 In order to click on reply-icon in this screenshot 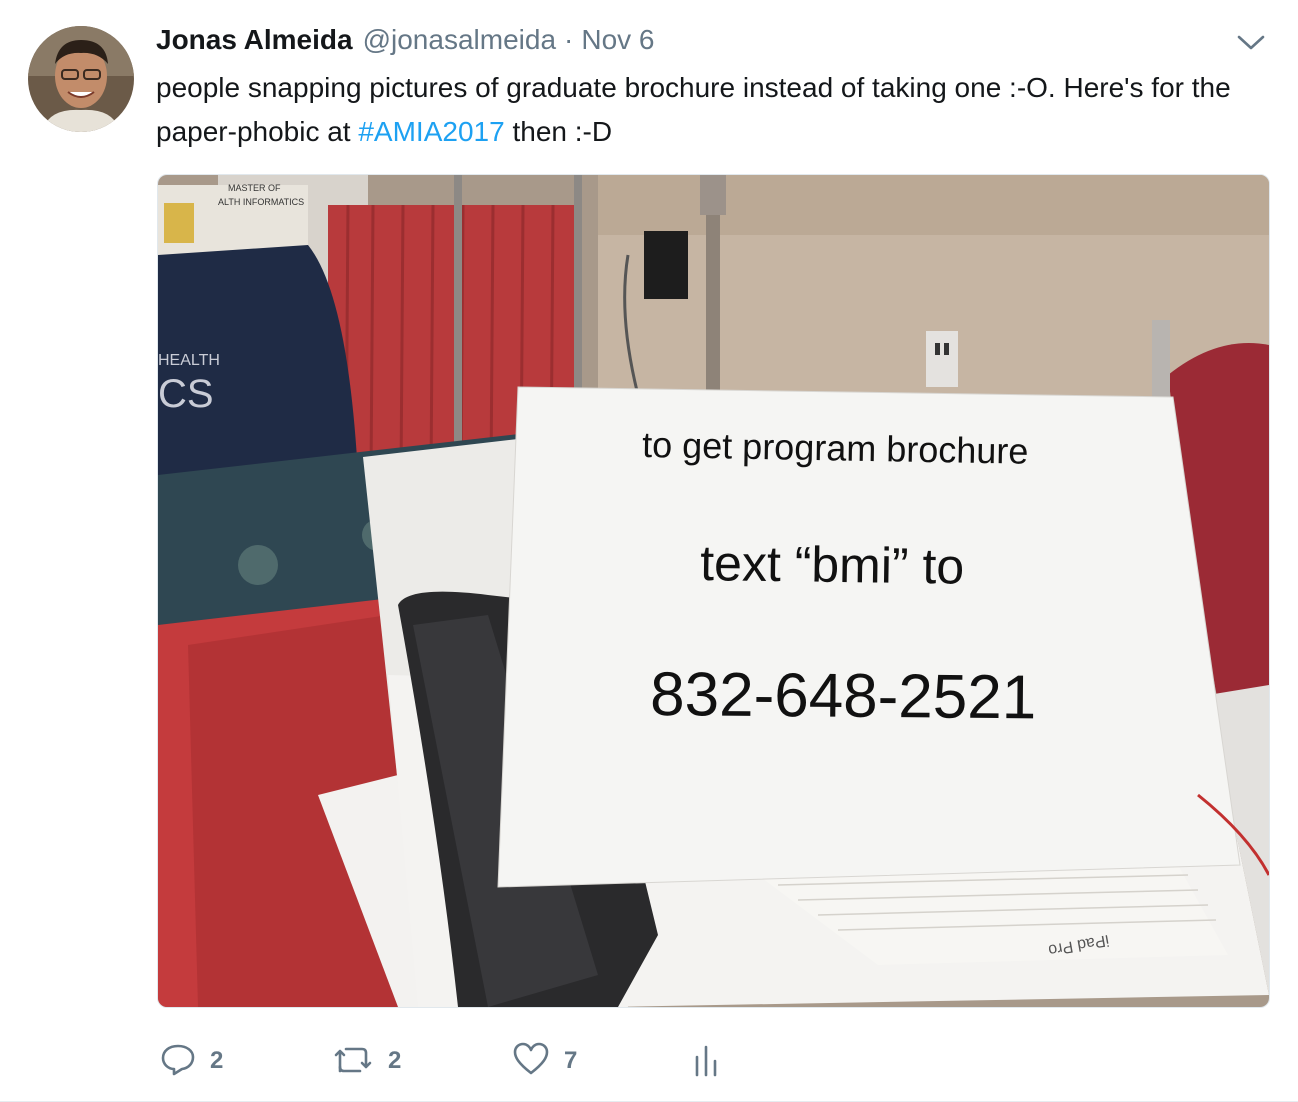, I will do `click(178, 1061)`.